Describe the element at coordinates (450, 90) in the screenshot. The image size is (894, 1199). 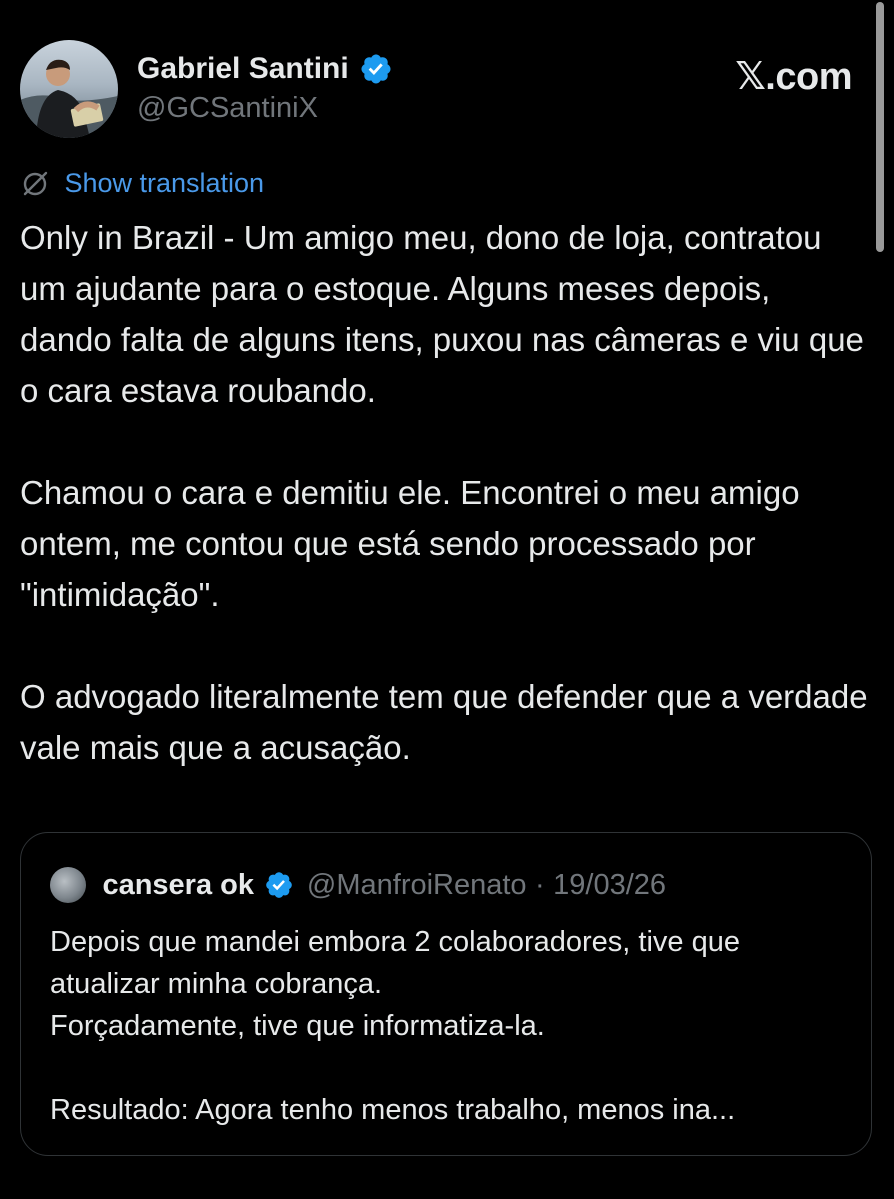
I see `post-header: Gabriel Santini @GCSantiniX 𝕏.com` at that location.